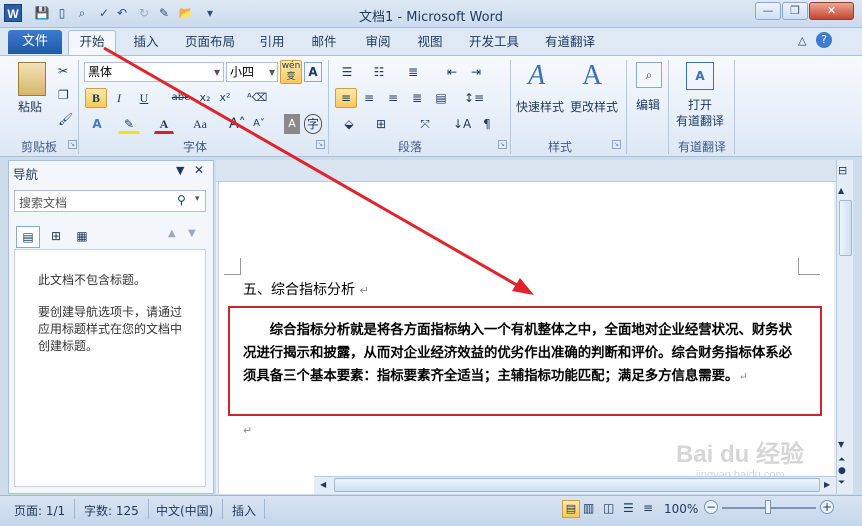  I want to click on zoom-out-icon: −, so click(711, 507).